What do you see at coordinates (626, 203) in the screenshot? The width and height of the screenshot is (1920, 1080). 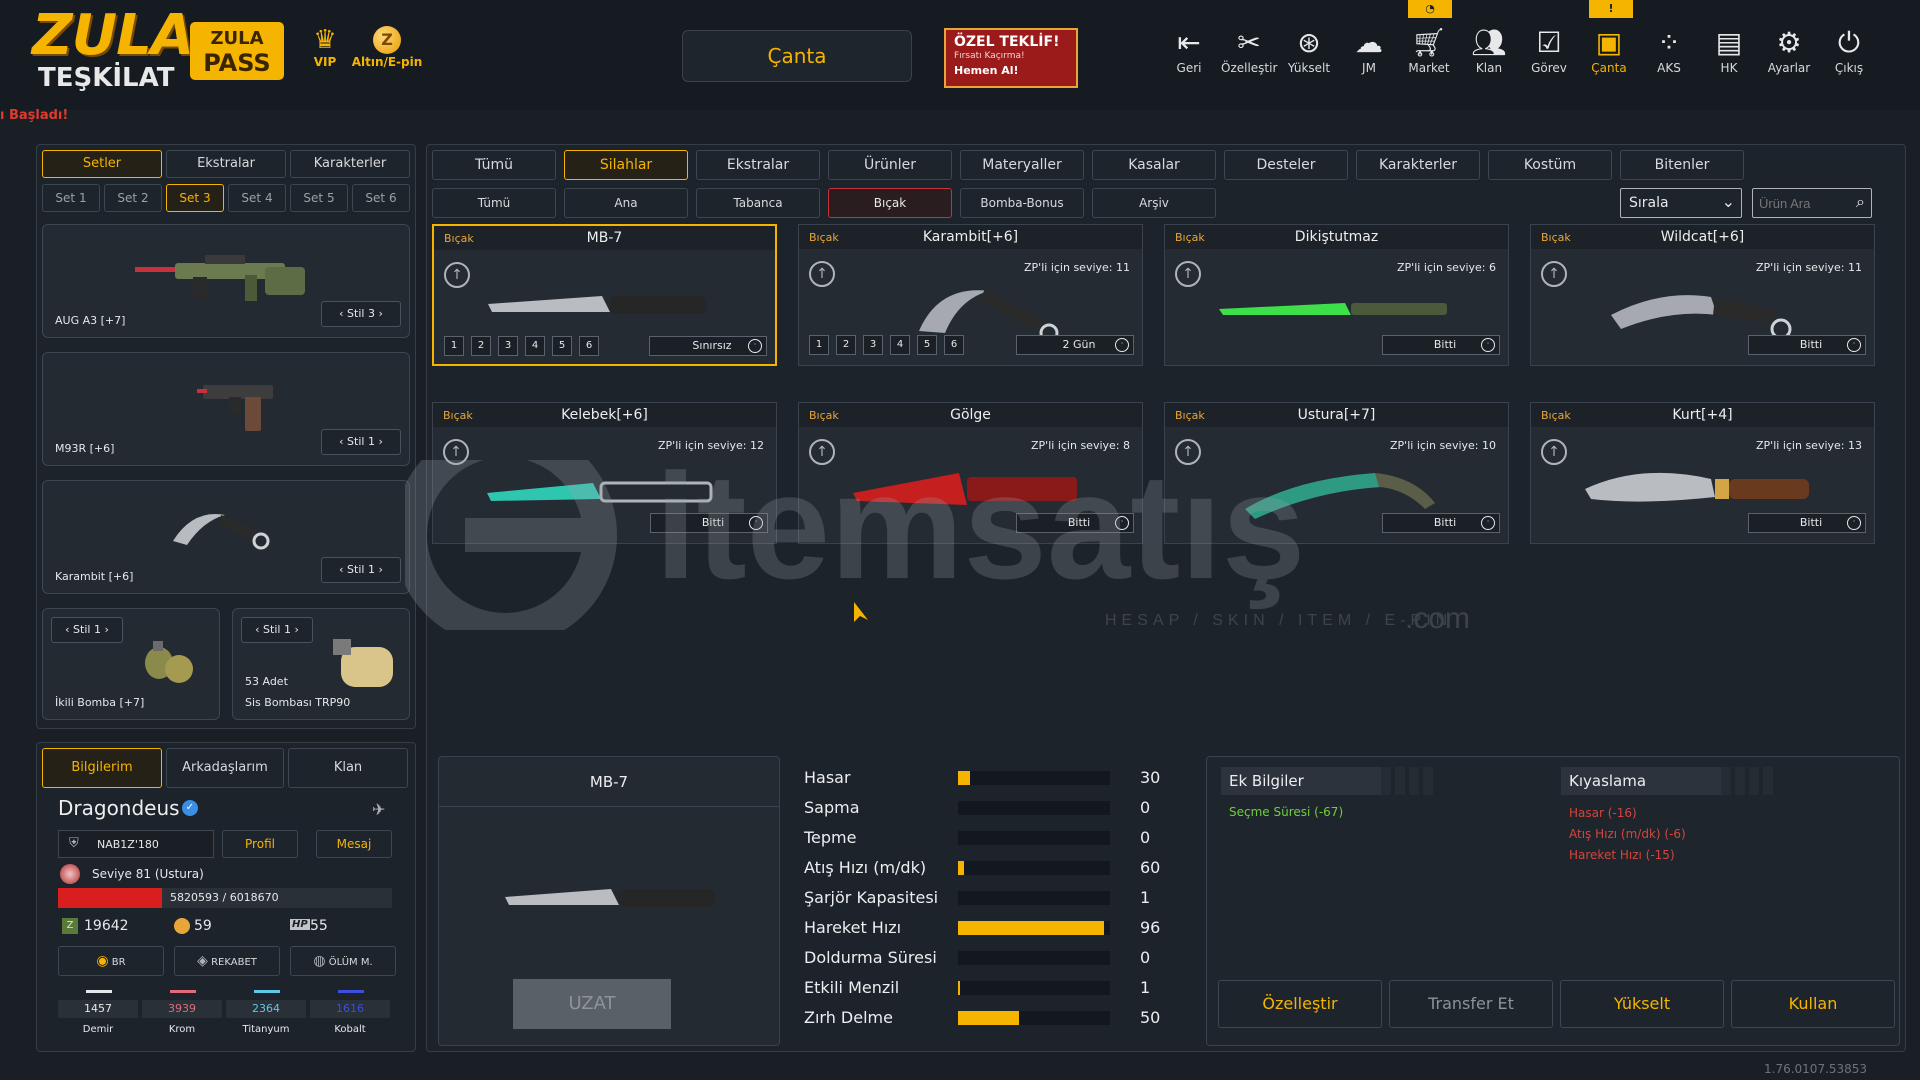 I see `tab-subcategory-1: Ana` at bounding box center [626, 203].